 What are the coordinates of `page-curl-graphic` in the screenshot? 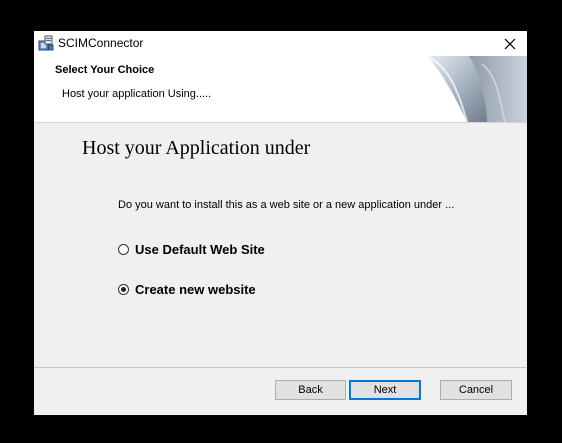 It's located at (477, 89).